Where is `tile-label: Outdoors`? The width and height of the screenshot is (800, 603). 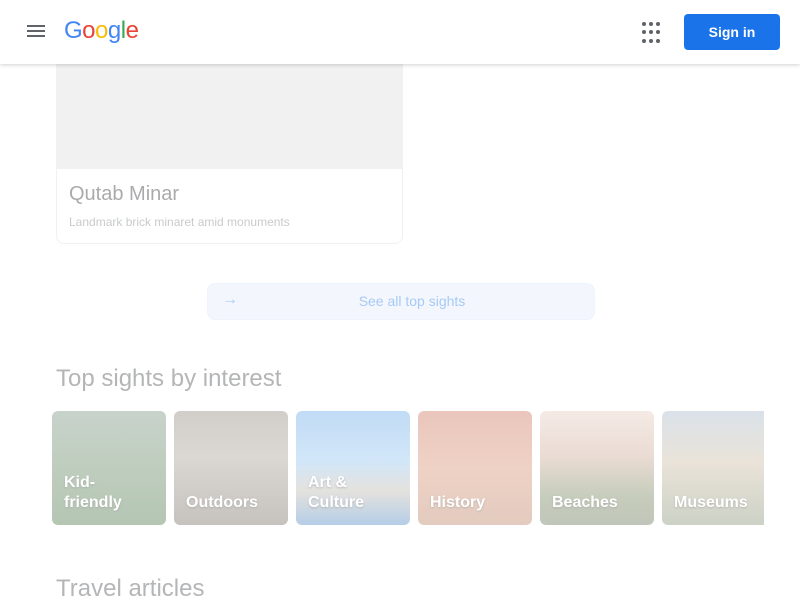 tile-label: Outdoors is located at coordinates (222, 502).